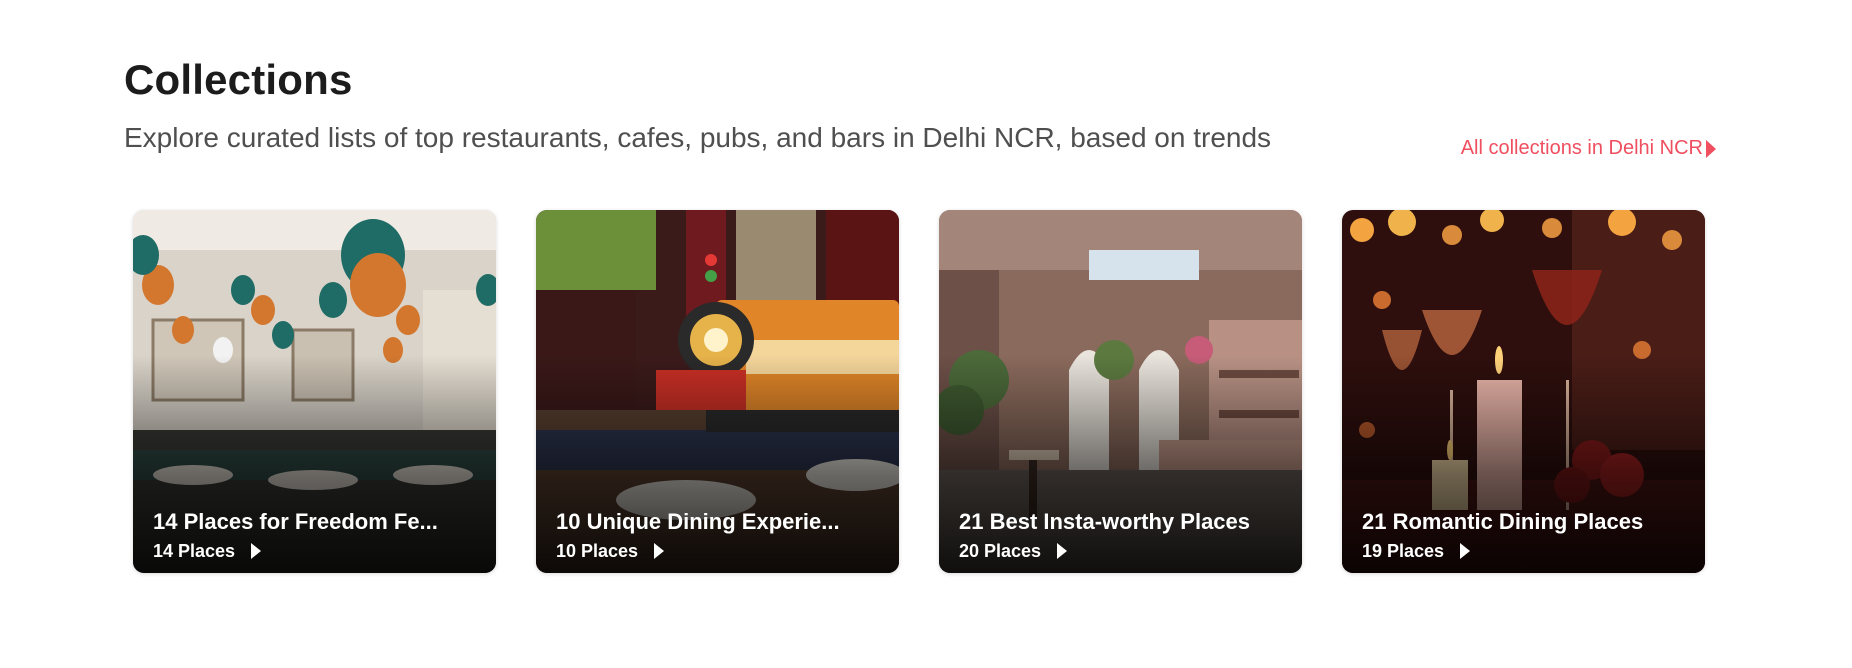  What do you see at coordinates (1105, 521) in the screenshot?
I see `collection-title: 21 Best Insta-worthy Places` at bounding box center [1105, 521].